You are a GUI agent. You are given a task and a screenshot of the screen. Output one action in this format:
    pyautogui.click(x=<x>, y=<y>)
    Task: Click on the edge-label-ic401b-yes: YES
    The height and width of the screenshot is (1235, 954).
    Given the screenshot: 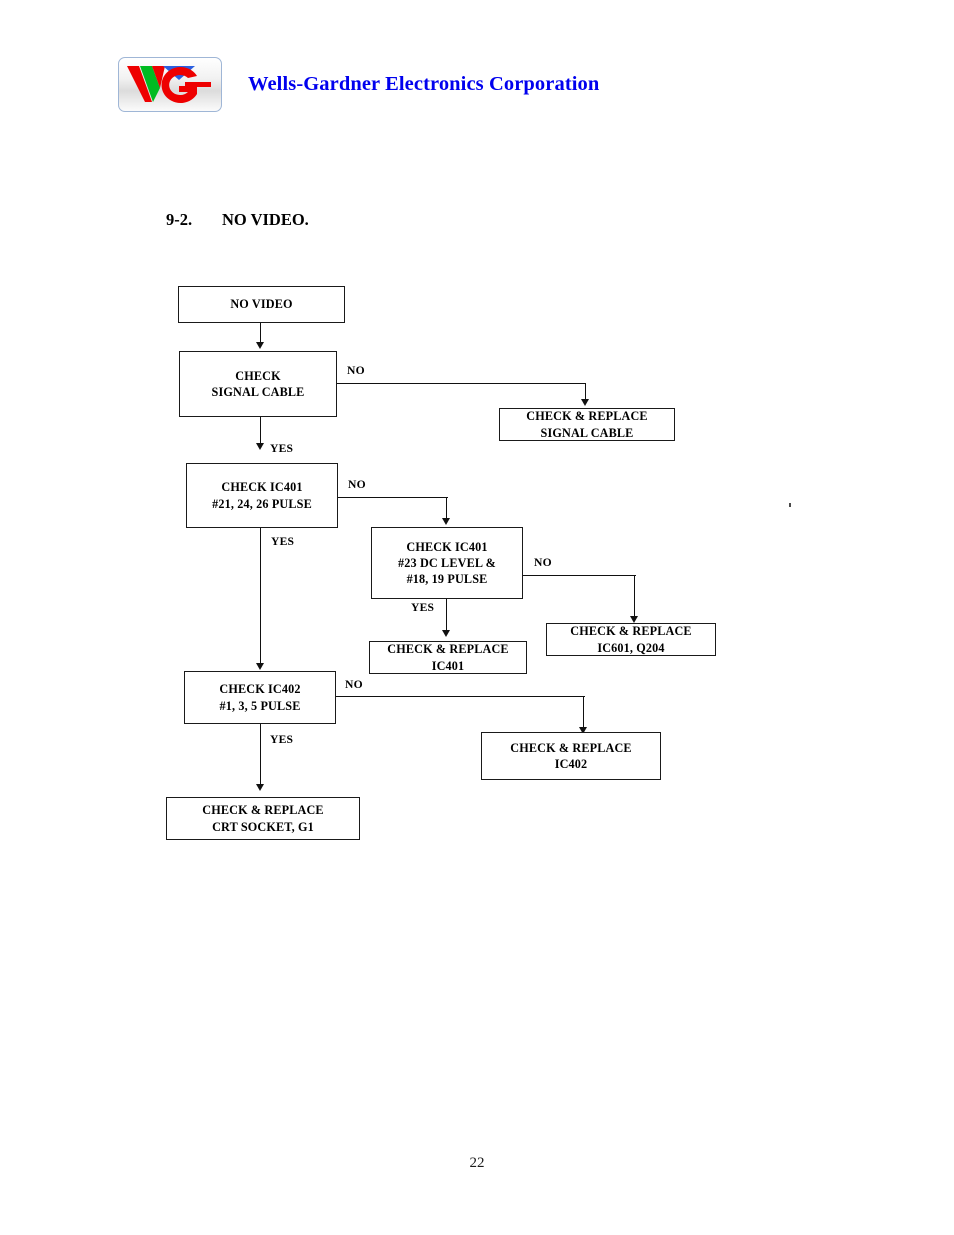 What is the action you would take?
    pyautogui.click(x=423, y=607)
    